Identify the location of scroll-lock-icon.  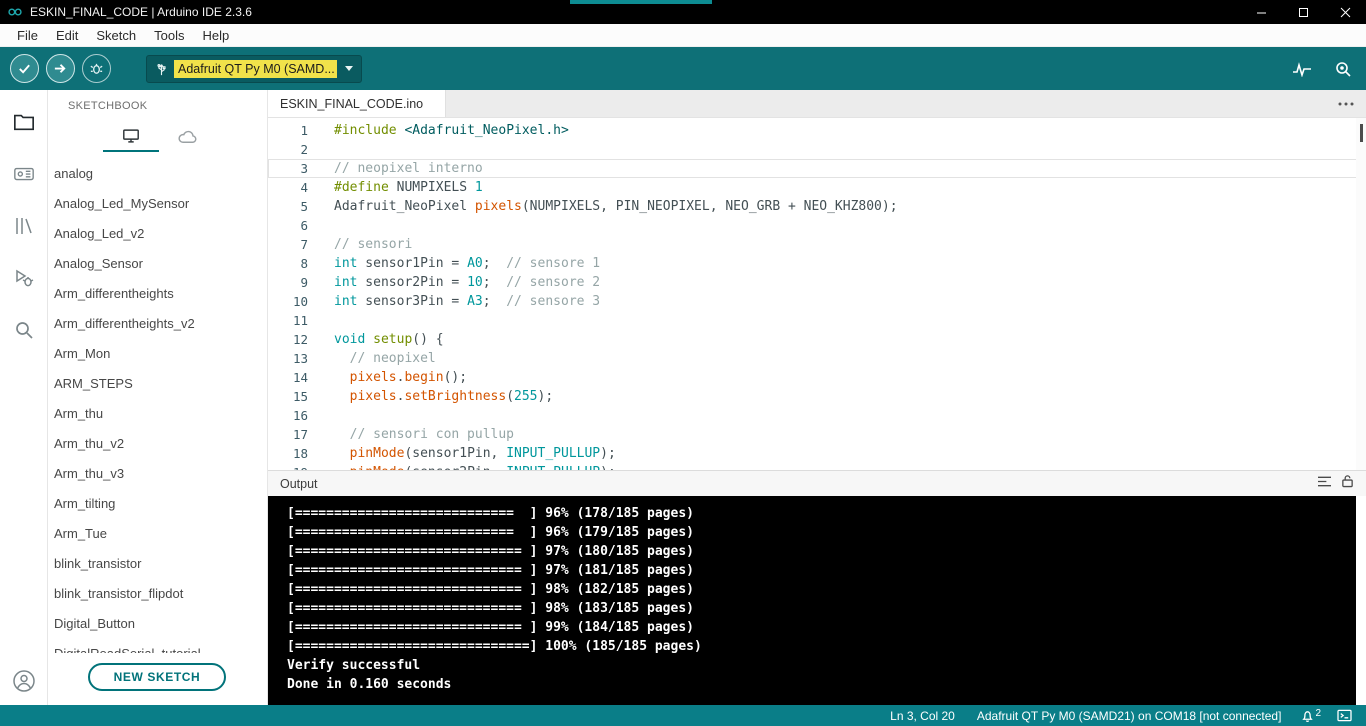
(1347, 483).